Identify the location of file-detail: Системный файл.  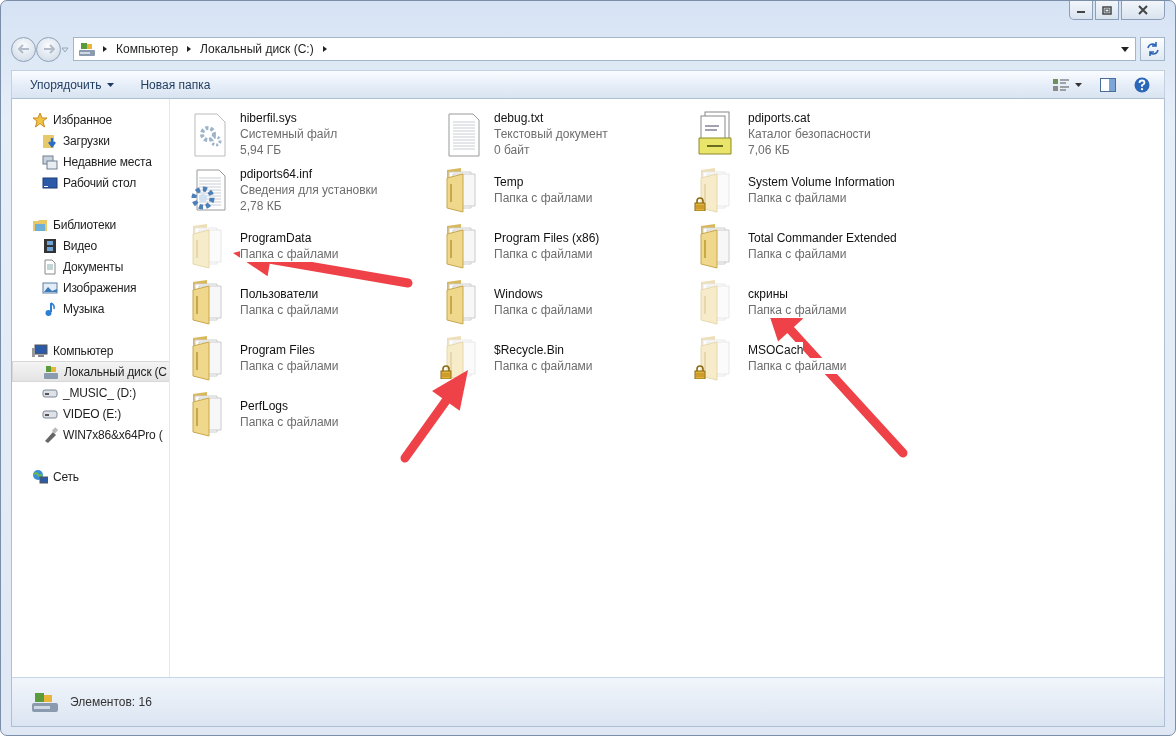
(289, 134).